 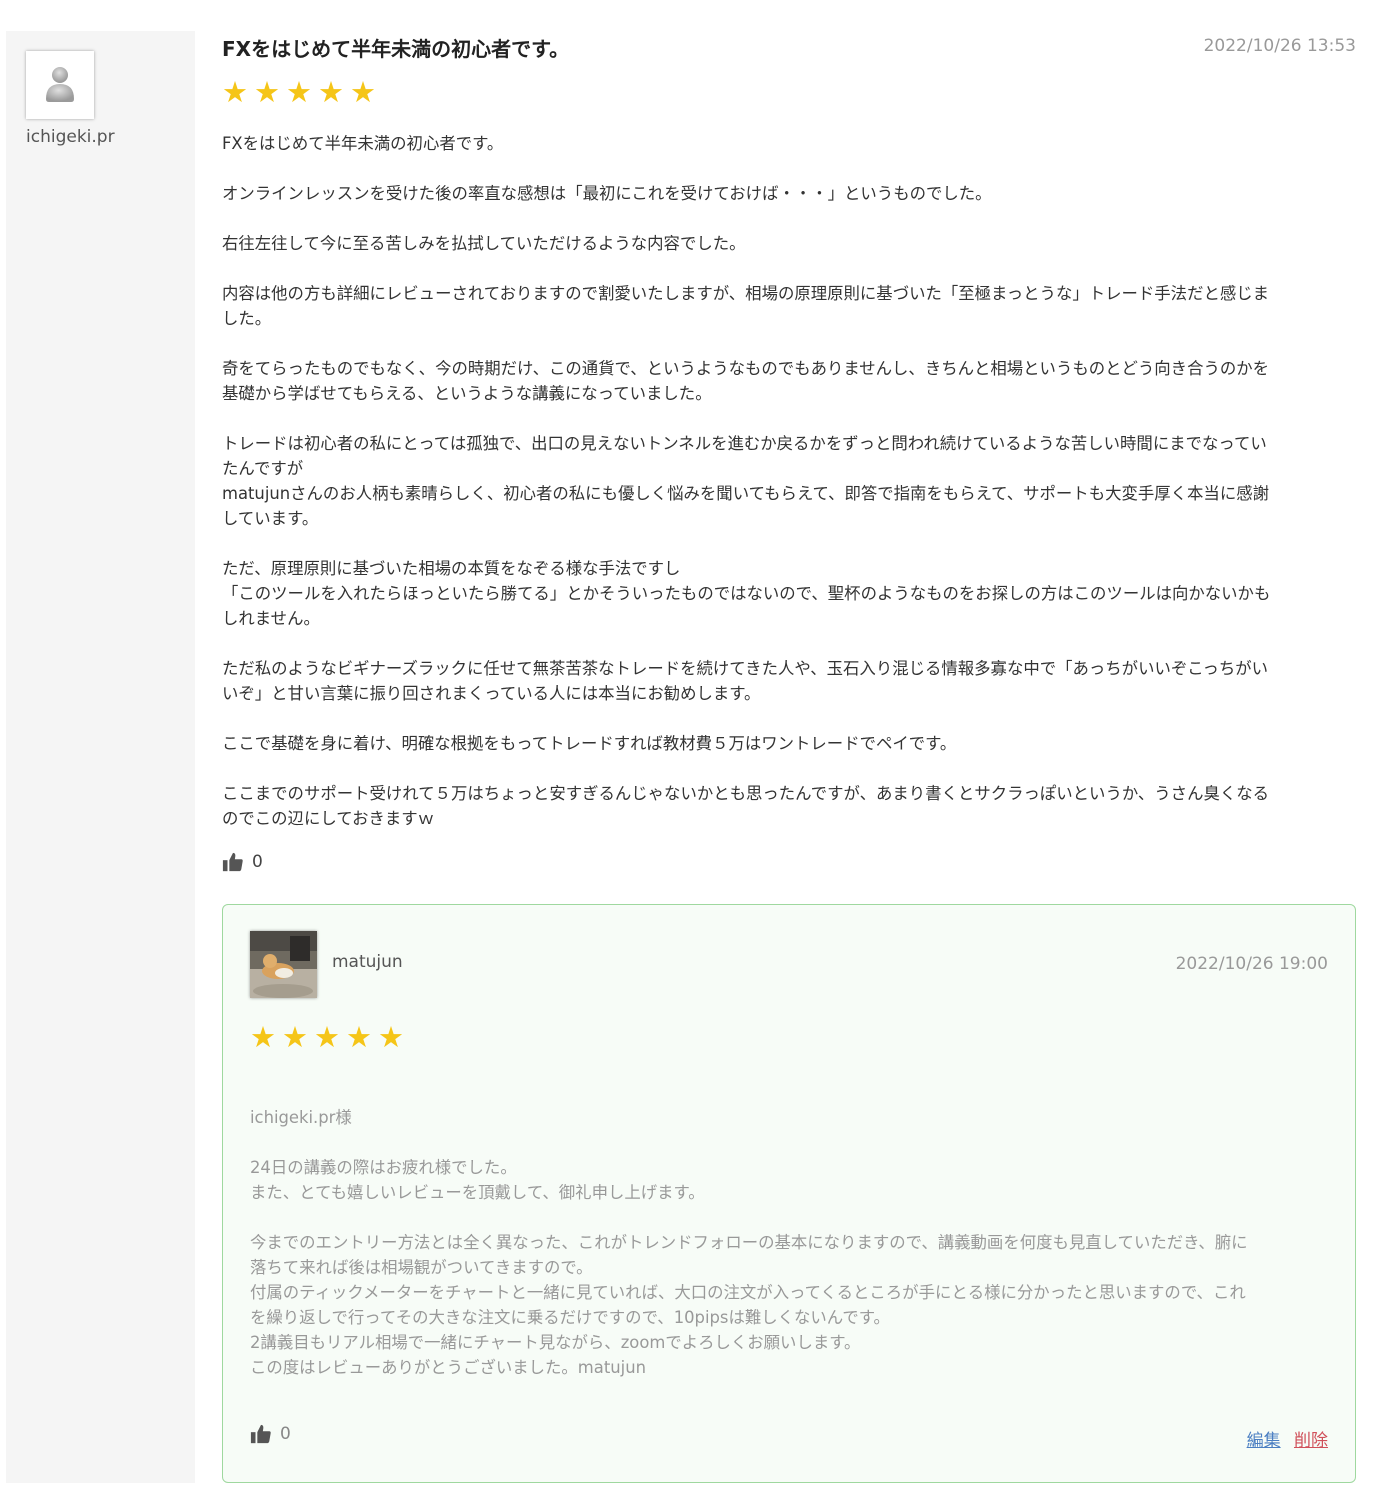 What do you see at coordinates (283, 964) in the screenshot?
I see `reply-avatar-image` at bounding box center [283, 964].